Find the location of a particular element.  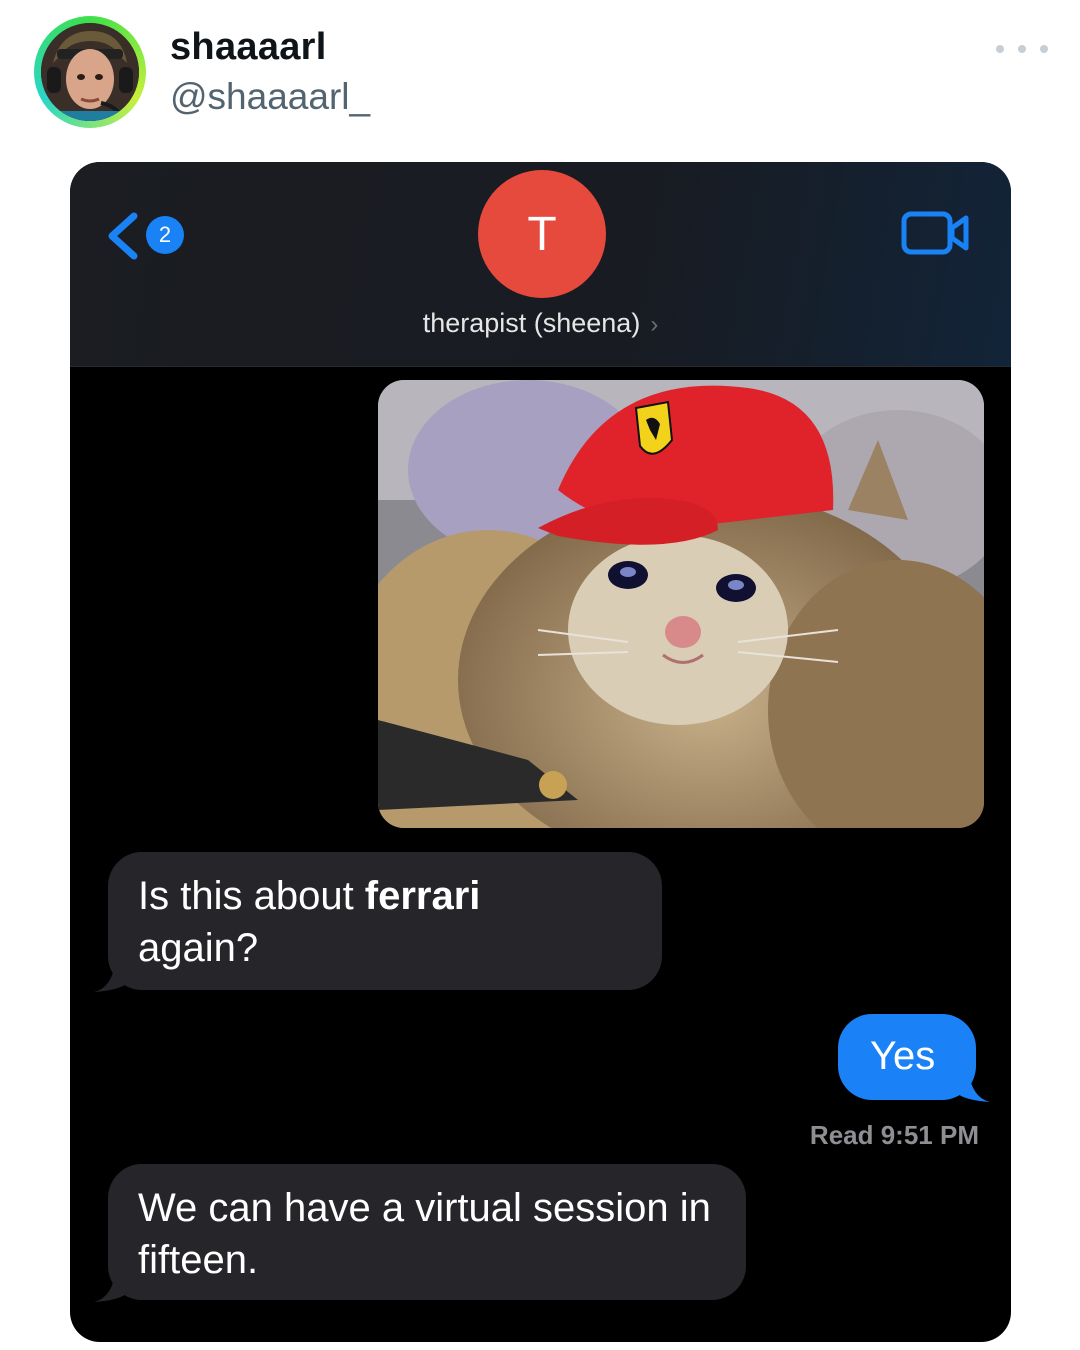

video-camera-icon is located at coordinates (935, 233).